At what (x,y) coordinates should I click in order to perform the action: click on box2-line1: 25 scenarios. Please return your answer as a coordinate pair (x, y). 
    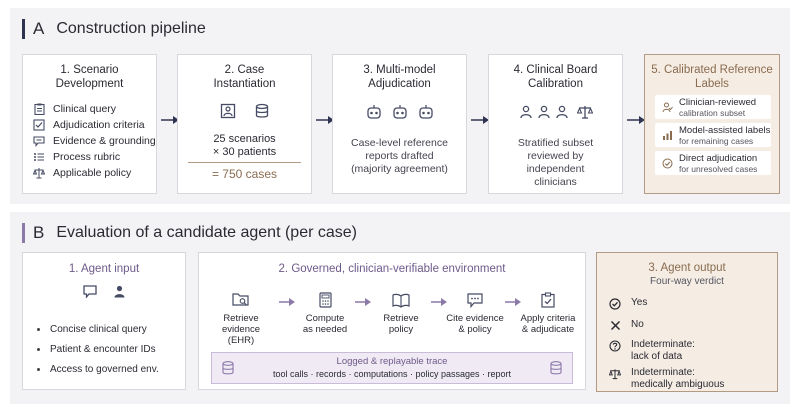
    Looking at the image, I should click on (244, 139).